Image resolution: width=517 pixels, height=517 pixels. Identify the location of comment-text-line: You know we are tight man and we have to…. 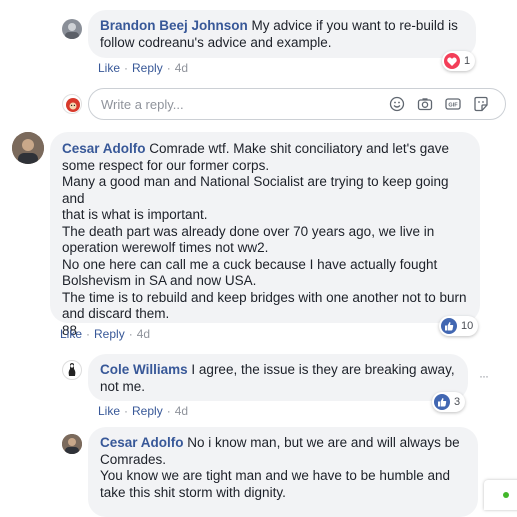
(275, 475).